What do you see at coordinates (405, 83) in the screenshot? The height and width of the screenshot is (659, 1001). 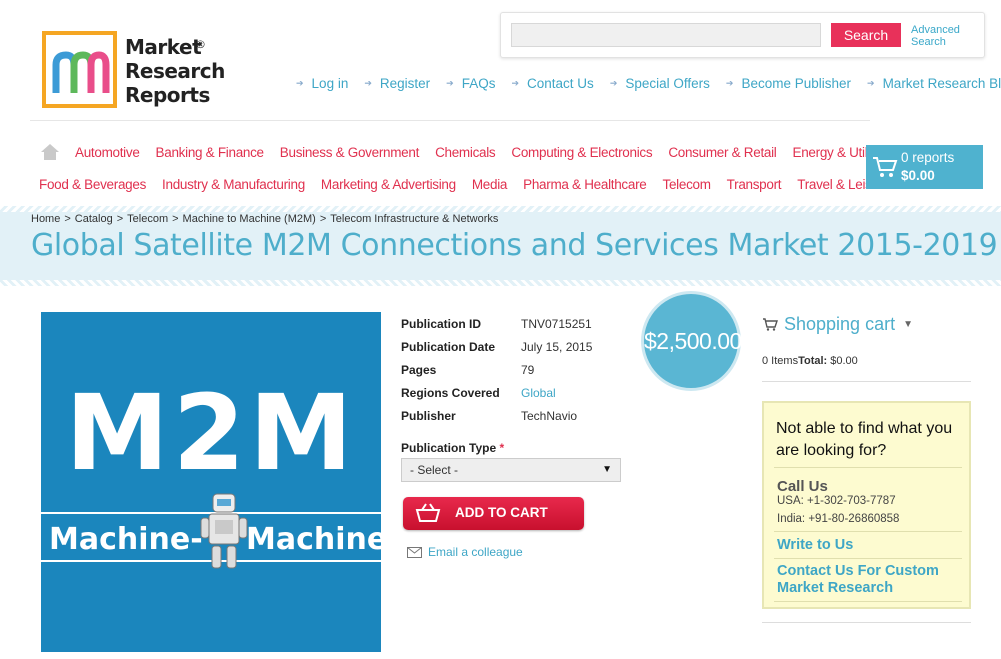 I see `top-link-label: Register` at bounding box center [405, 83].